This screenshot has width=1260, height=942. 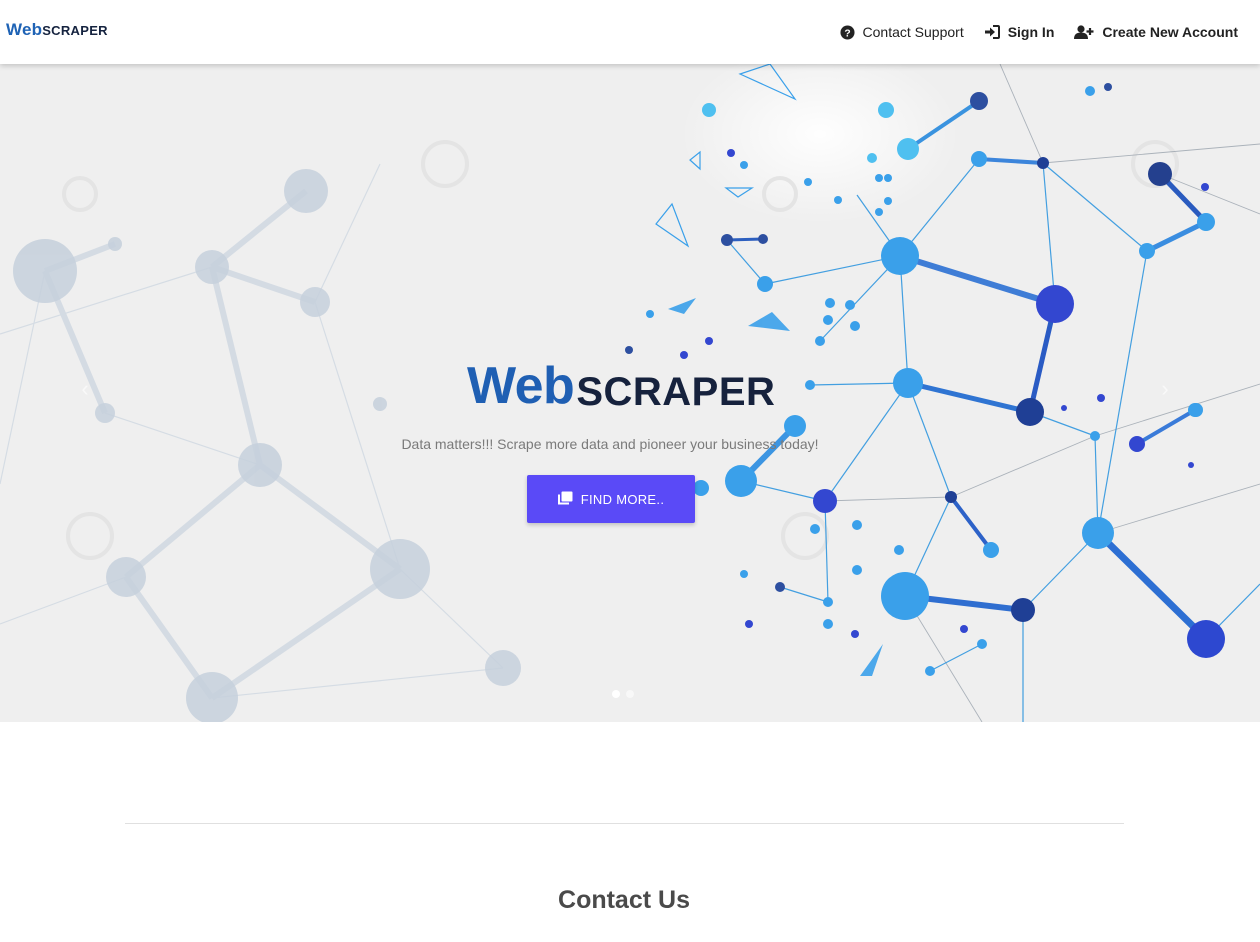 I want to click on create-account-link: Create New Account, so click(x=1156, y=32).